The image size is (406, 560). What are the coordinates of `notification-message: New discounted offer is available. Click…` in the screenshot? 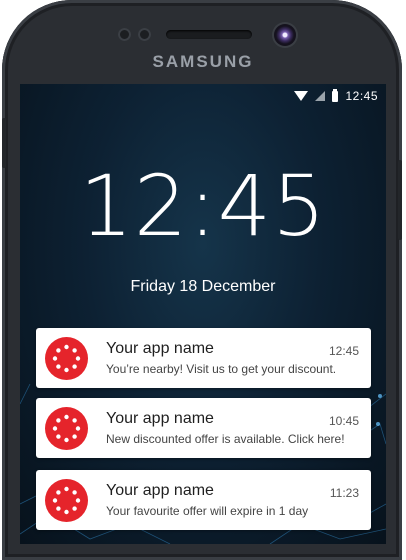 It's located at (225, 439).